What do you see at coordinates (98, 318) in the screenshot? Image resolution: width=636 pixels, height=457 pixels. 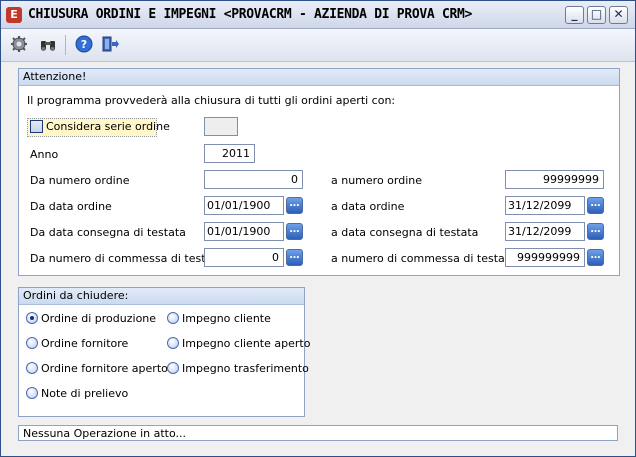 I see `radio-ordine-produzione-label: Ordine di produzione` at bounding box center [98, 318].